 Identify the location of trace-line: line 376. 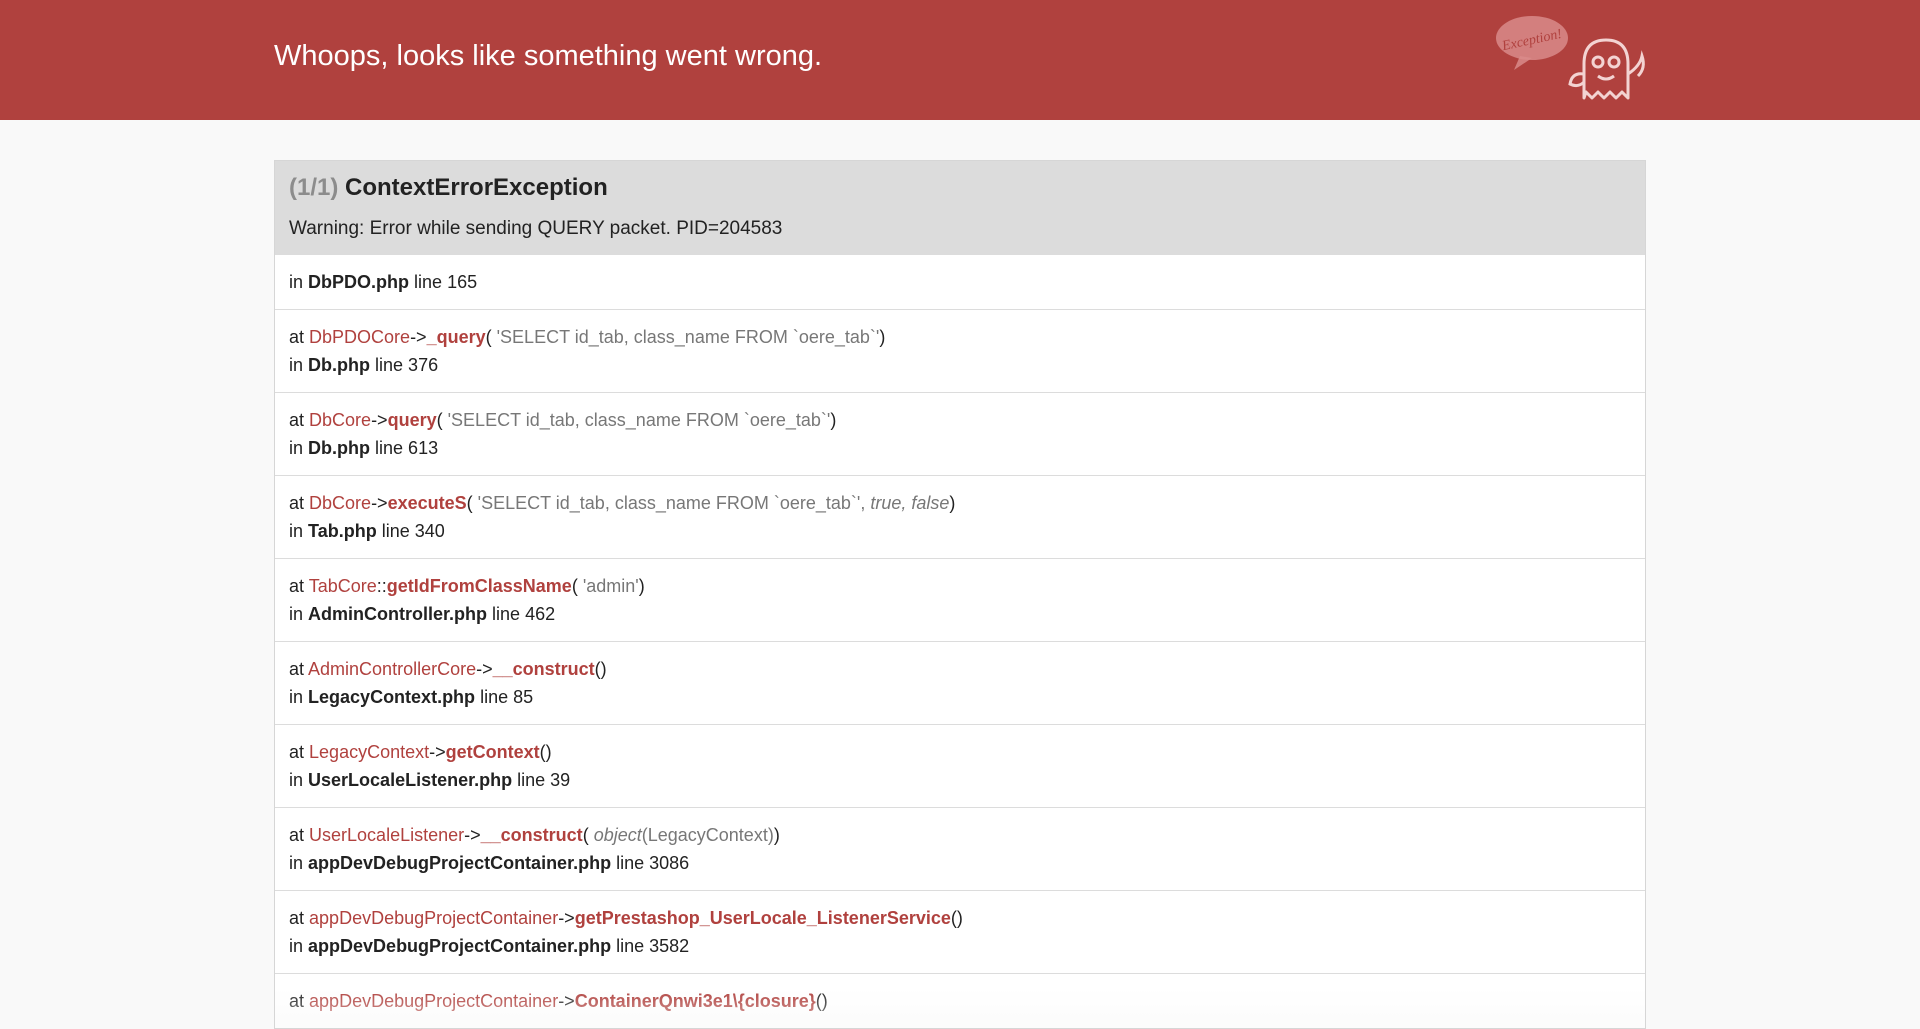
(407, 365).